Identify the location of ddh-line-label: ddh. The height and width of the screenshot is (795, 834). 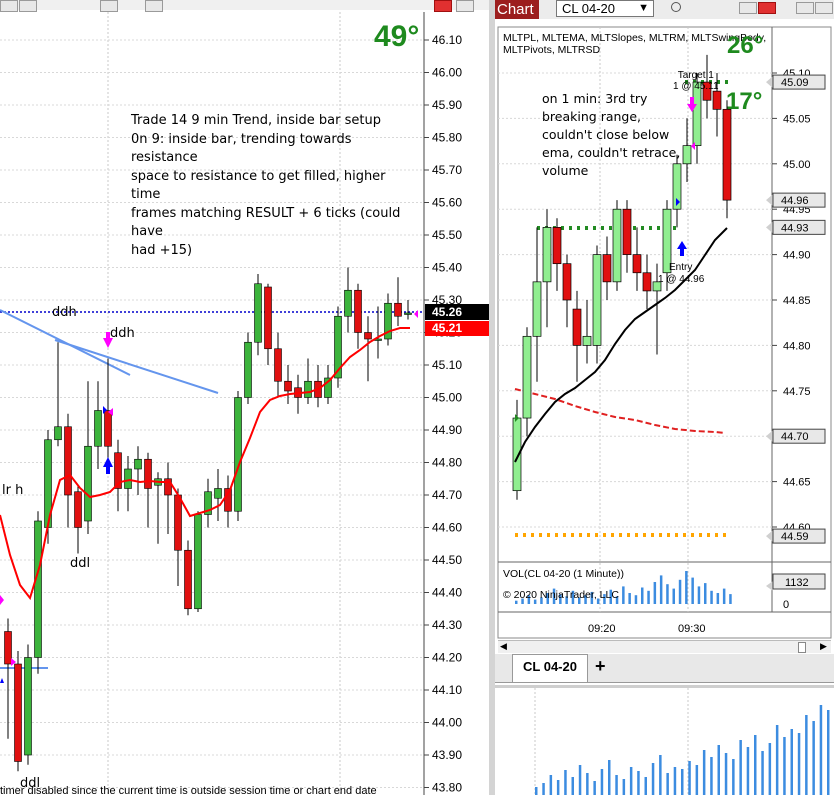
(64, 312).